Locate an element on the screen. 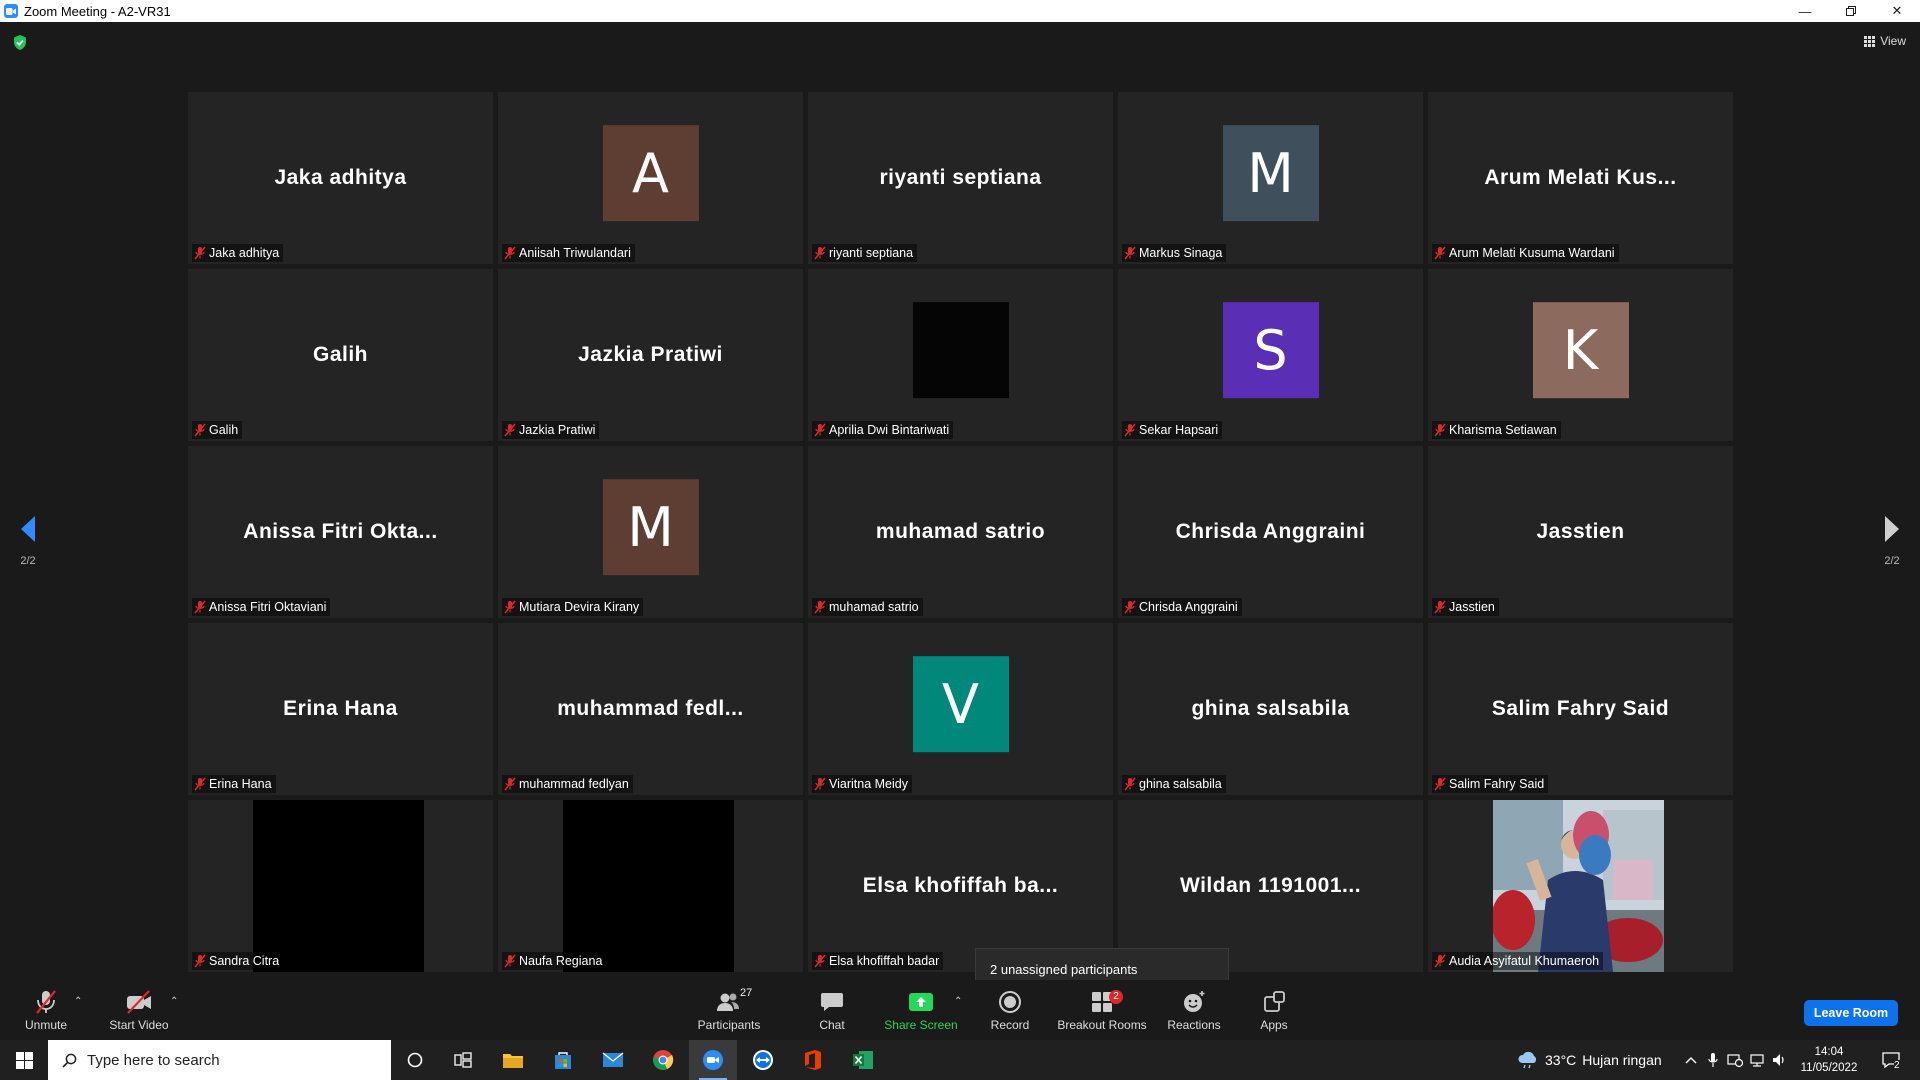 The image size is (1920, 1080). reactions-button: Reactions is located at coordinates (1194, 1010).